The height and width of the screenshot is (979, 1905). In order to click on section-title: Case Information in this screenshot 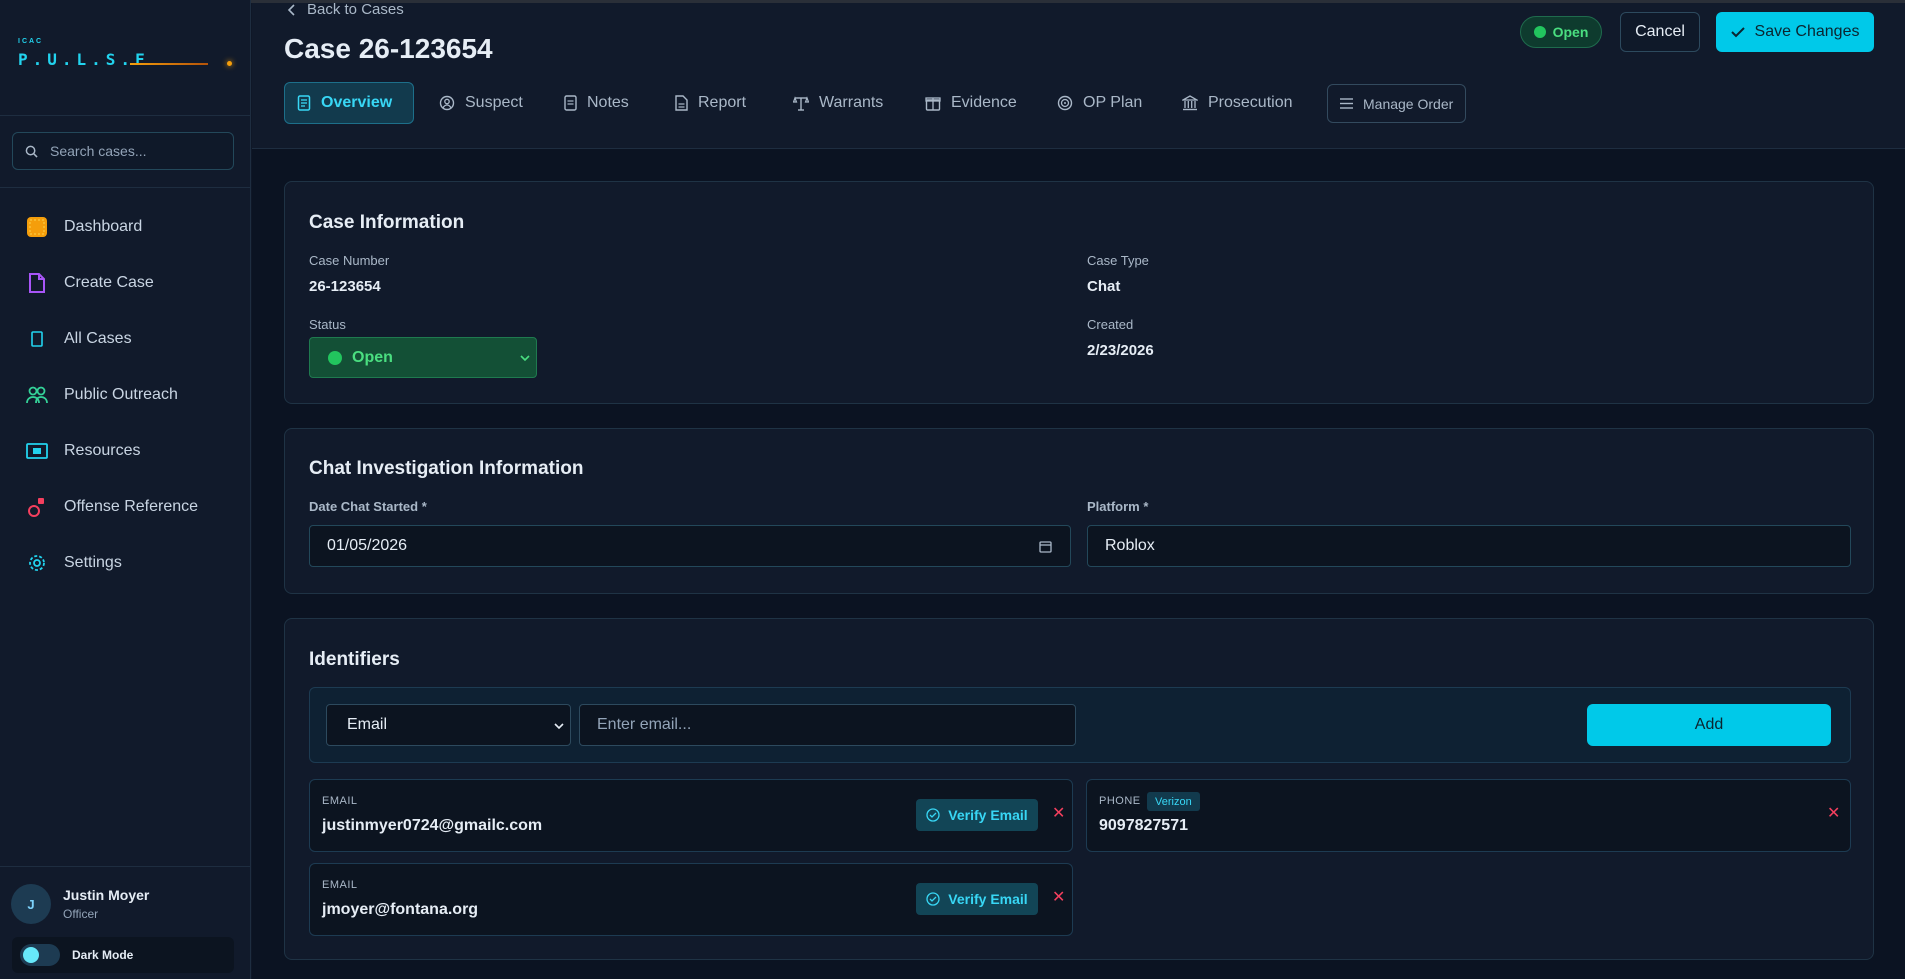, I will do `click(387, 222)`.